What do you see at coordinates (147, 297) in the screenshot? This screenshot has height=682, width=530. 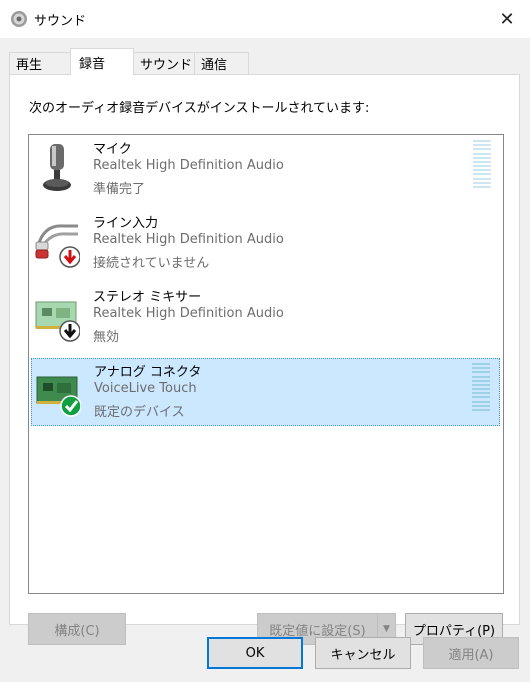 I see `device-name: ステレオ ミキサー` at bounding box center [147, 297].